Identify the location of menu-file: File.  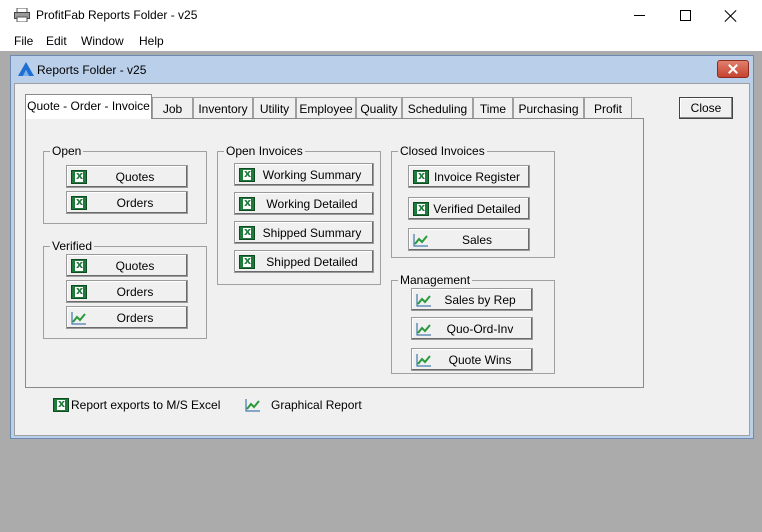
(23, 41).